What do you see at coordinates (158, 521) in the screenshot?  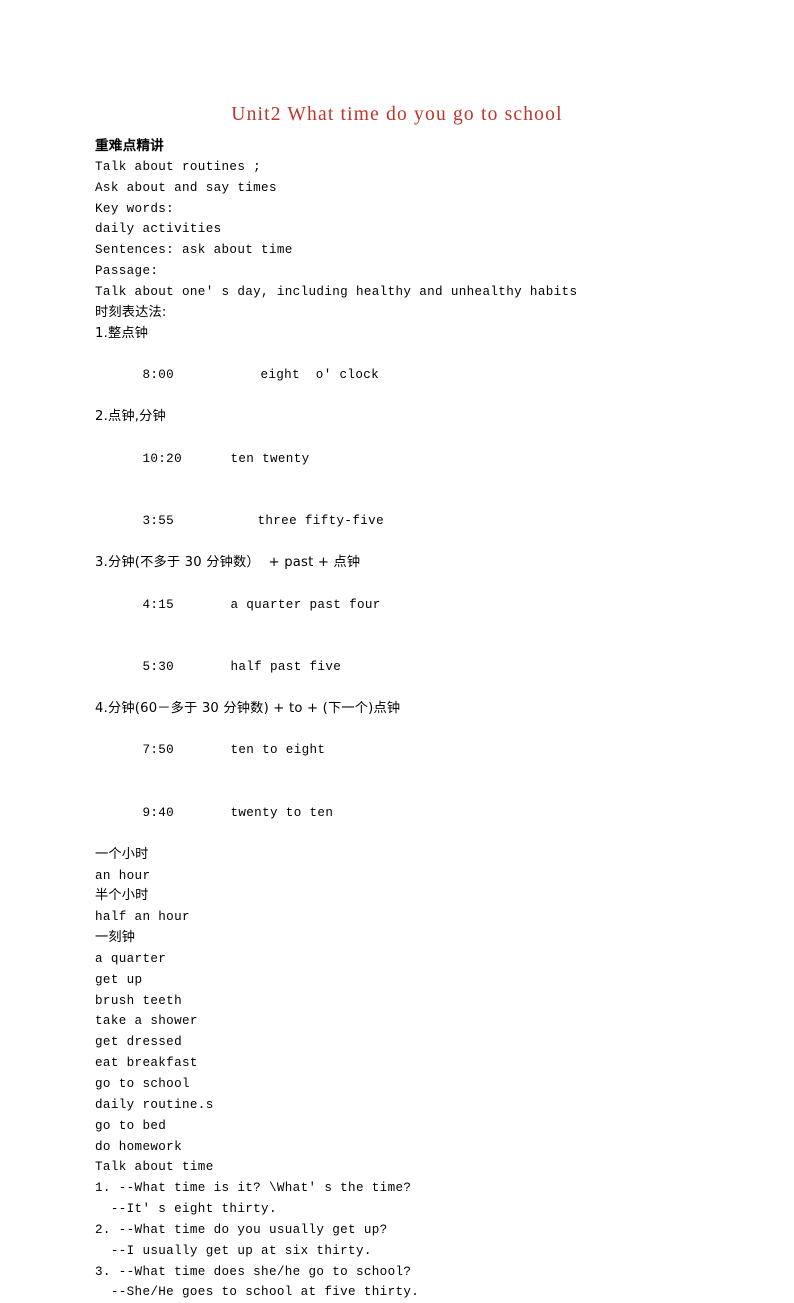 I see `time-clock: 3:55` at bounding box center [158, 521].